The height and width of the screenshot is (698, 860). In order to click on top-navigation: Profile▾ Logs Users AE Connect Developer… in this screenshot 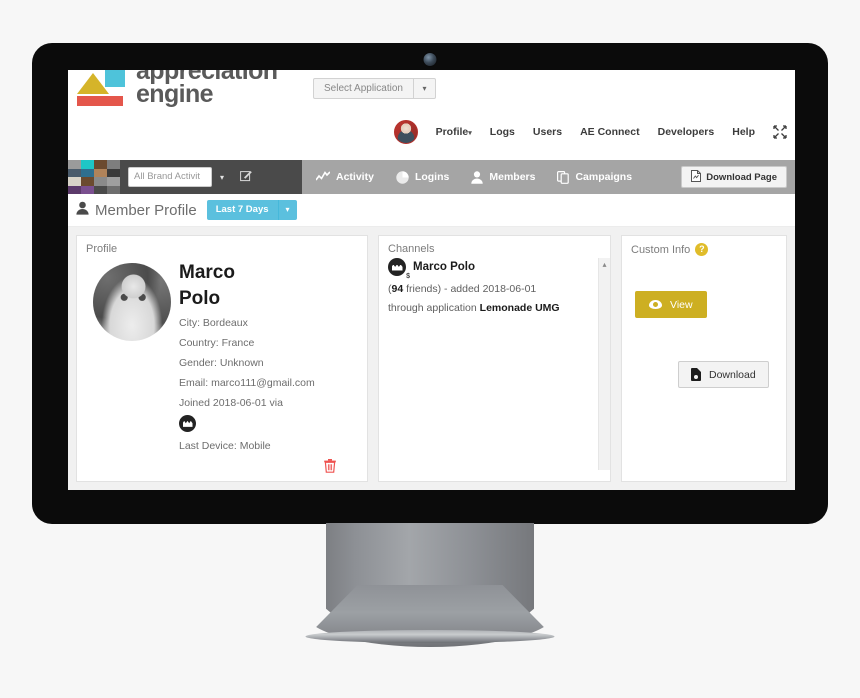, I will do `click(590, 132)`.